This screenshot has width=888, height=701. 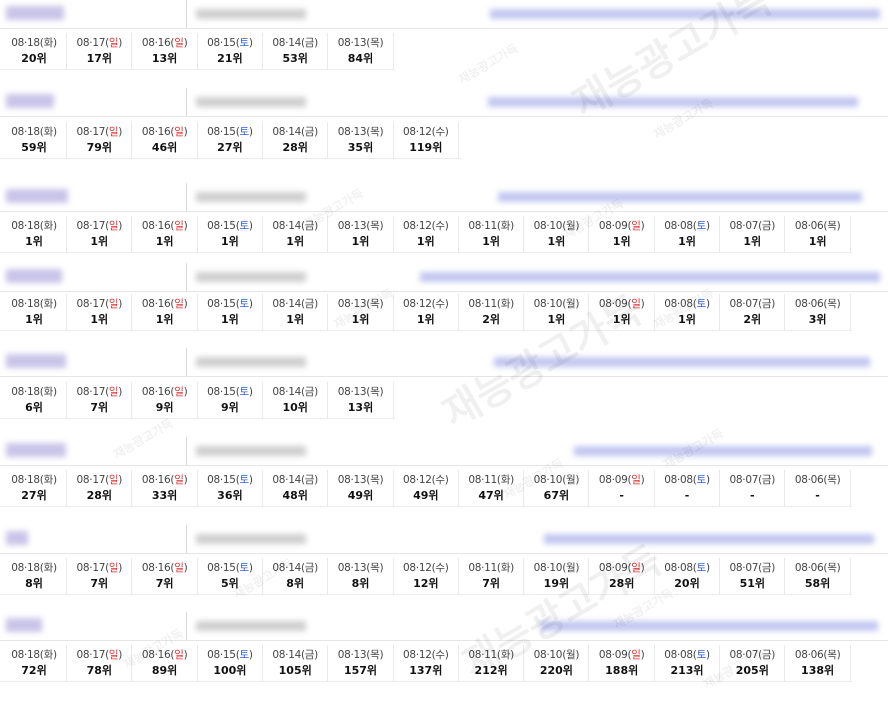 I want to click on rank-cell: 08·16(일) 46위, so click(x=165, y=140).